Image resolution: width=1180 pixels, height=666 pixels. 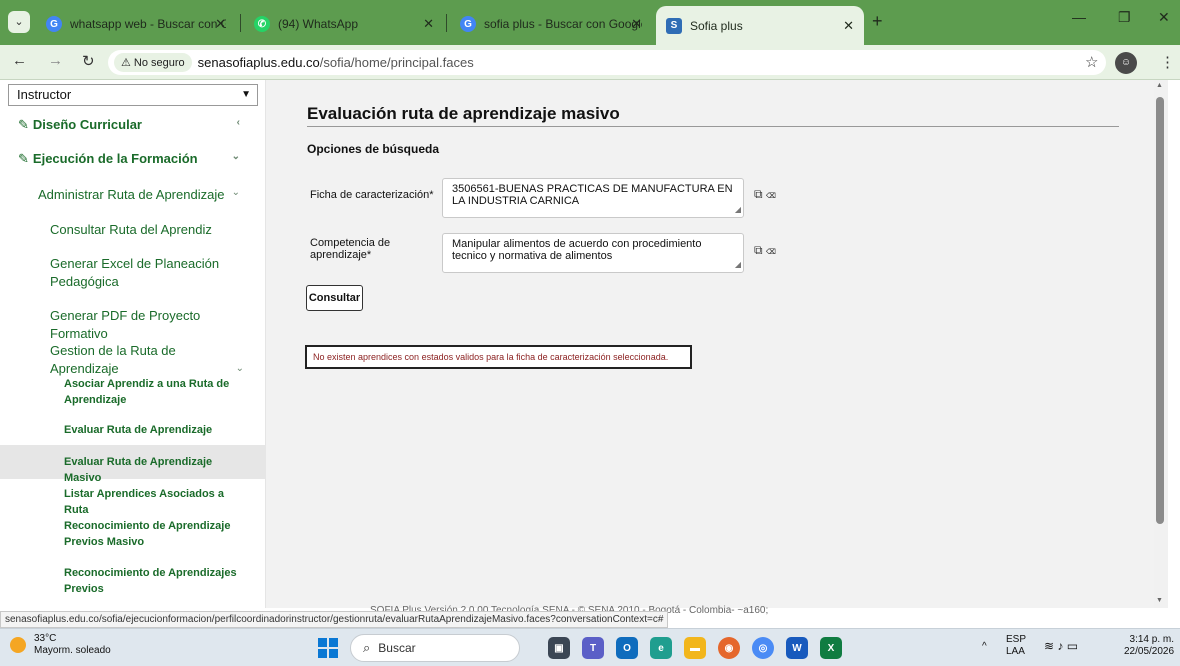 I want to click on clock-time: 3:14 p. m., so click(x=1151, y=639).